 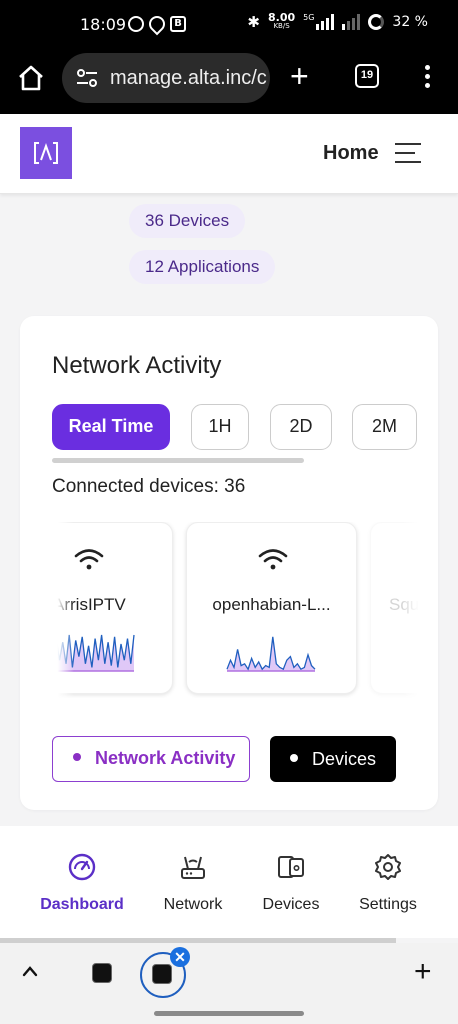 I want to click on site-header: Home, so click(x=229, y=154).